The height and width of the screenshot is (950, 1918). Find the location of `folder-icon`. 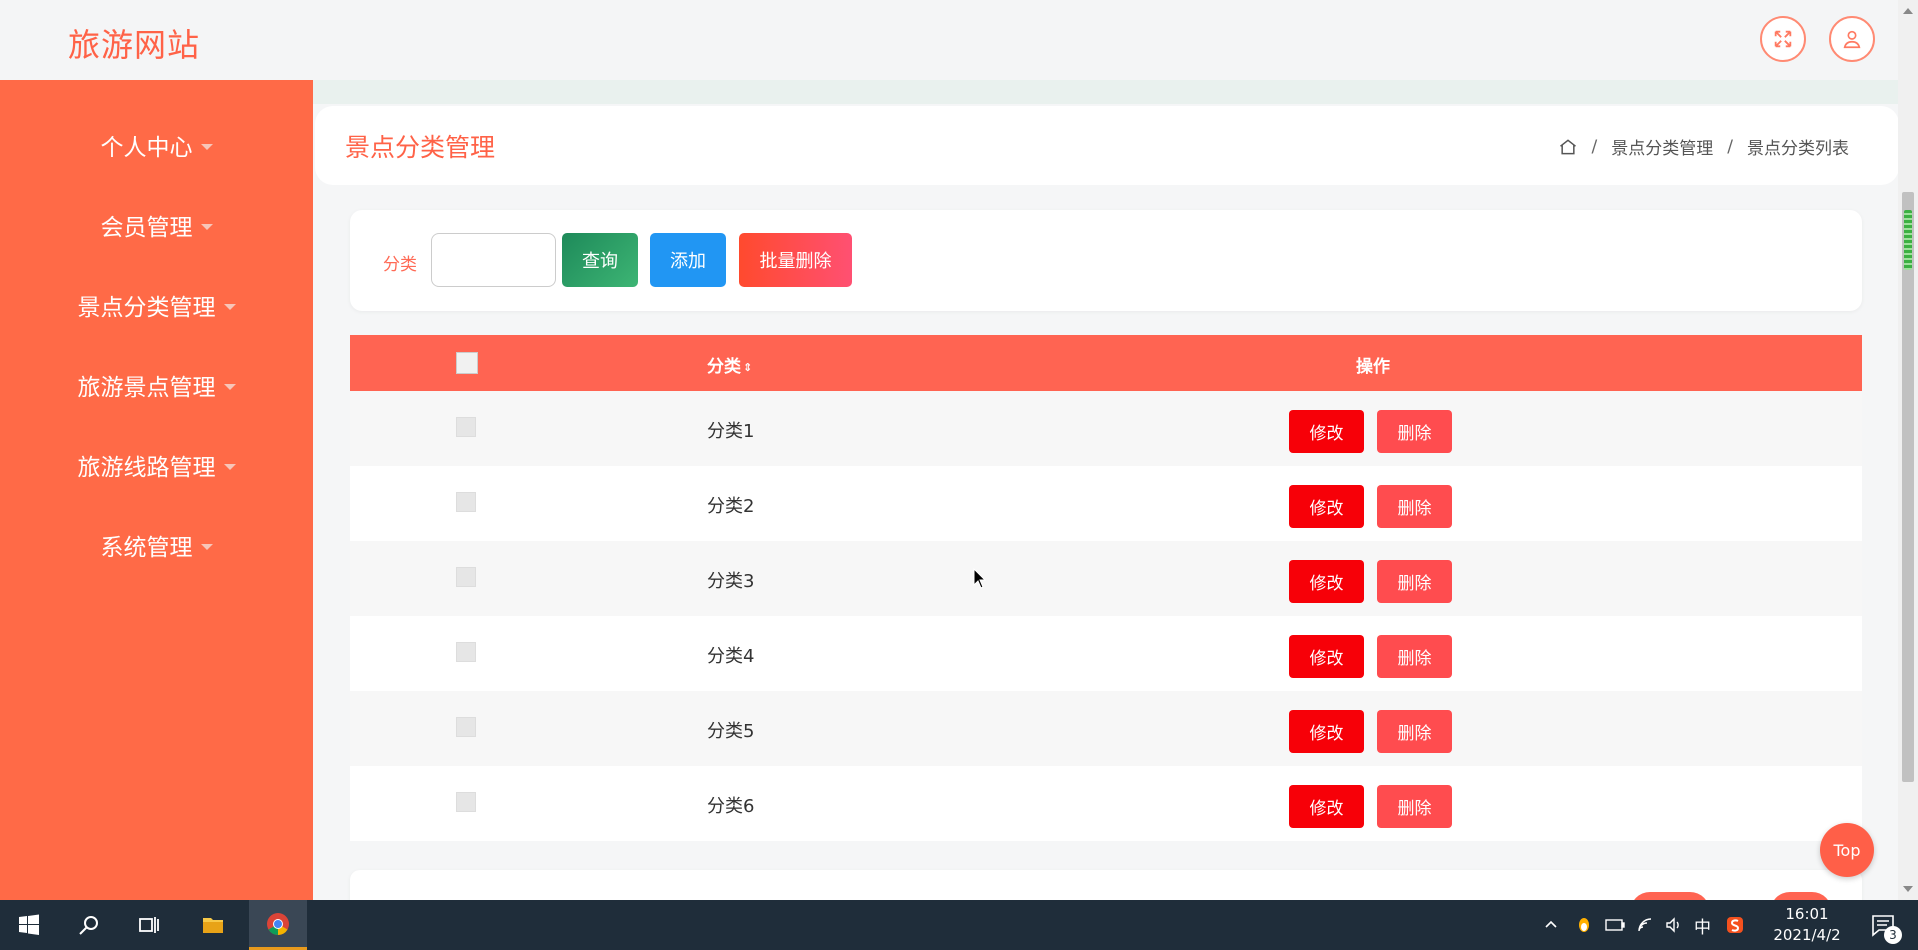

folder-icon is located at coordinates (213, 925).